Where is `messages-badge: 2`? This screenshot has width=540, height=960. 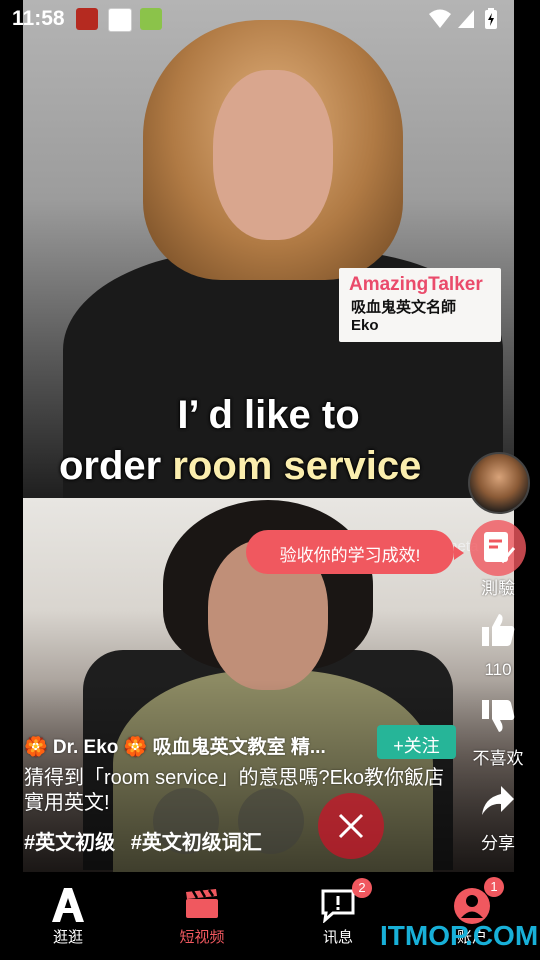 messages-badge: 2 is located at coordinates (362, 888).